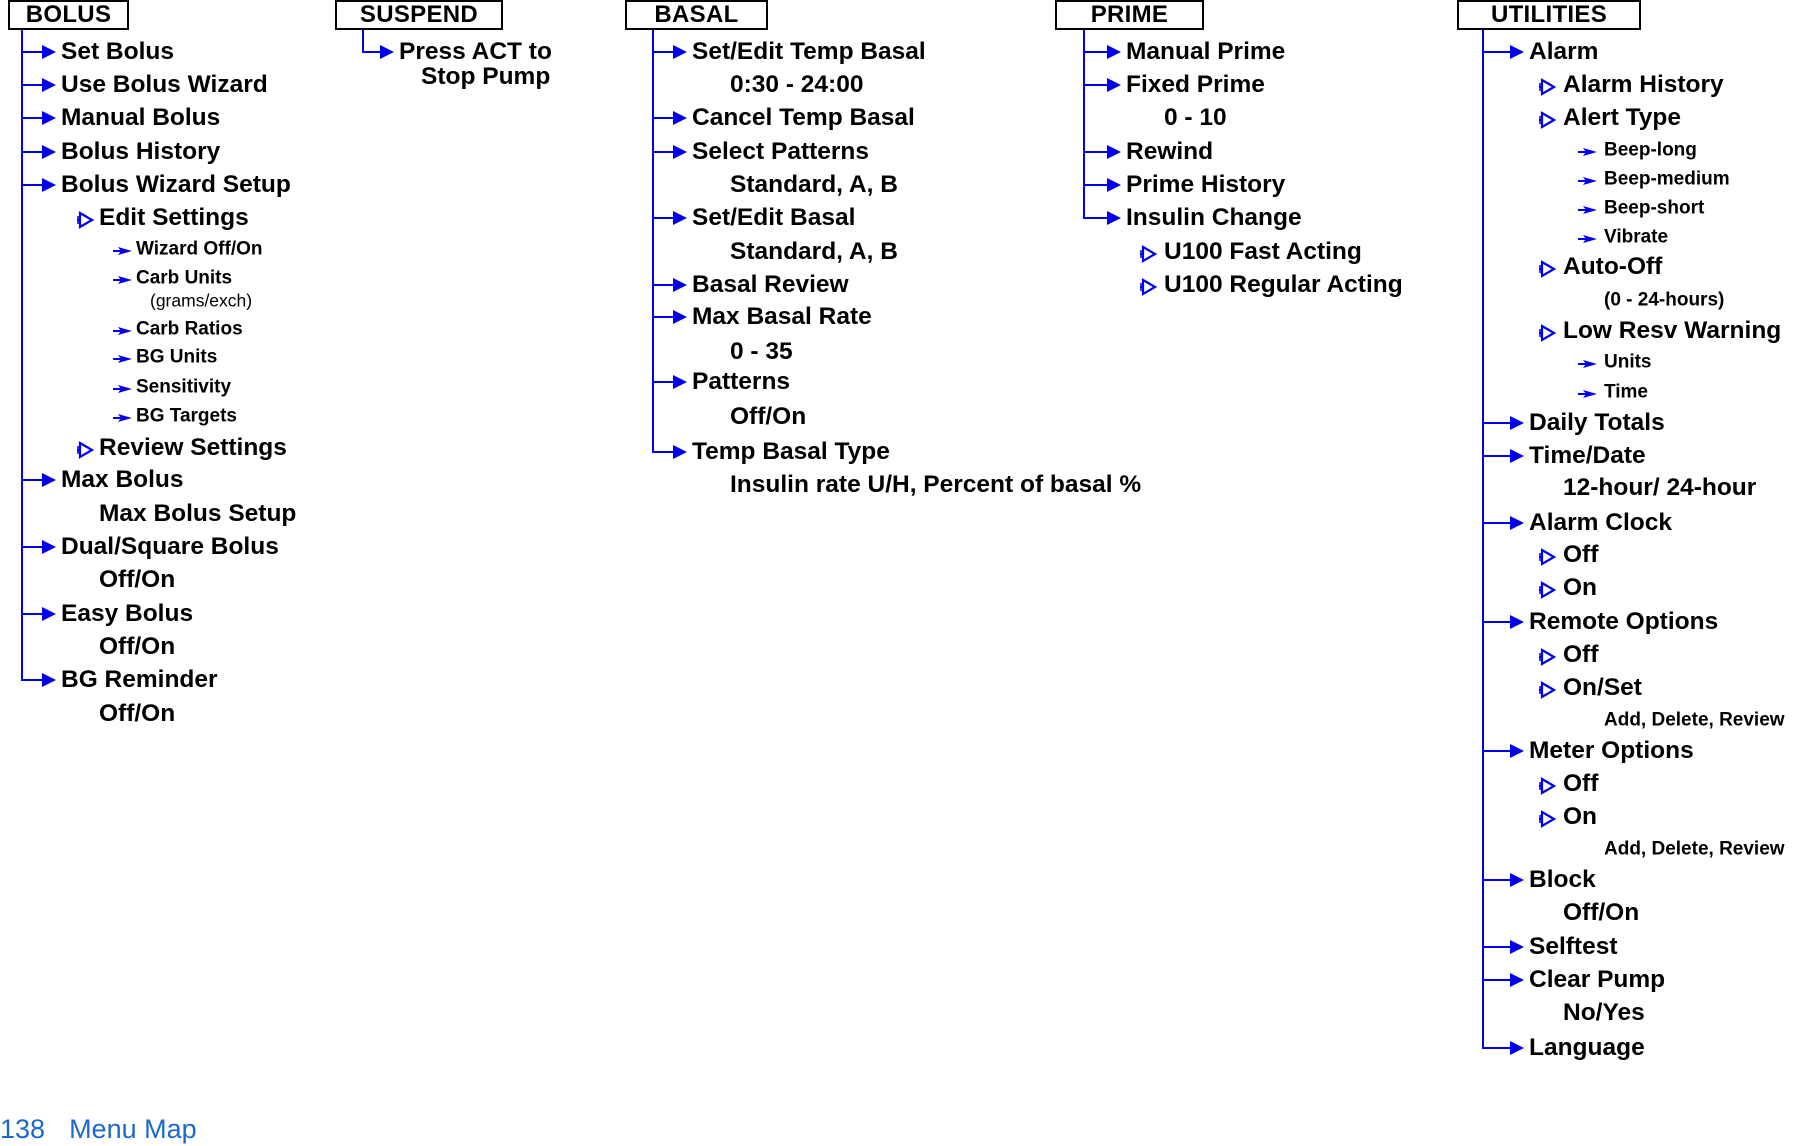  Describe the element at coordinates (1563, 52) in the screenshot. I see `menu-item-alarm: Alarm` at that location.